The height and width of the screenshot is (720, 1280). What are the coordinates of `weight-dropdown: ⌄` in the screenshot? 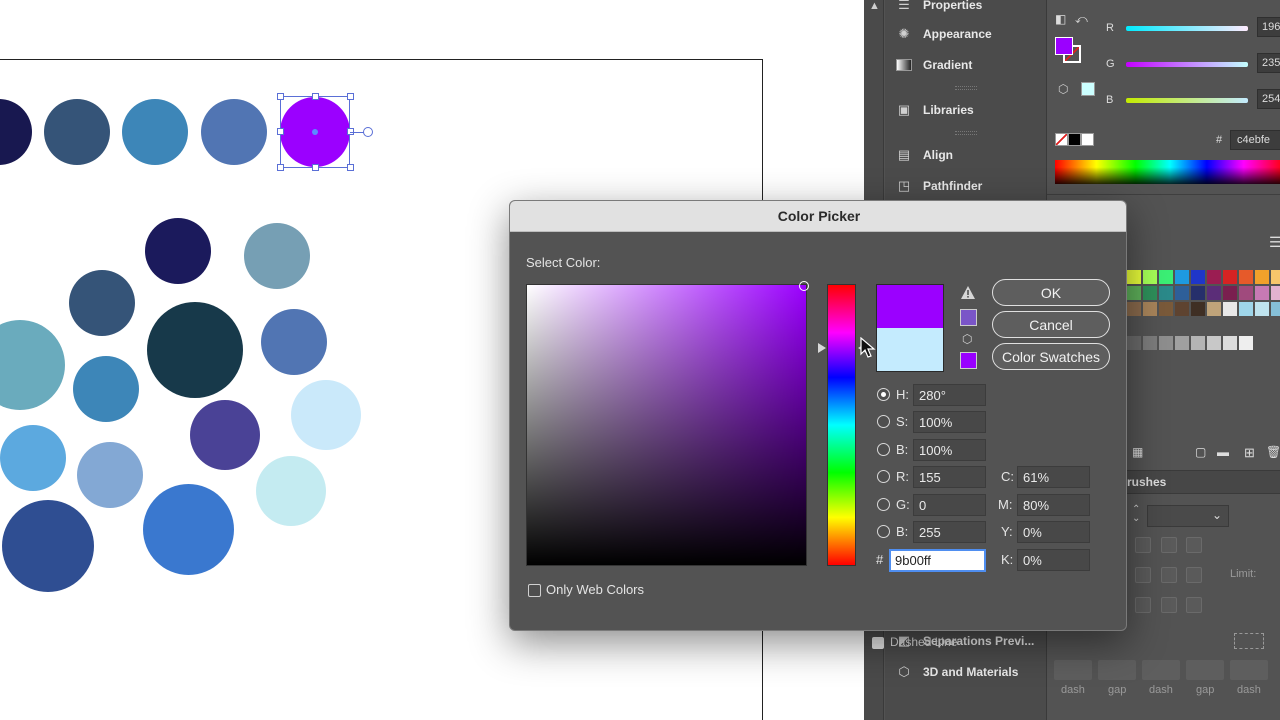 It's located at (1188, 516).